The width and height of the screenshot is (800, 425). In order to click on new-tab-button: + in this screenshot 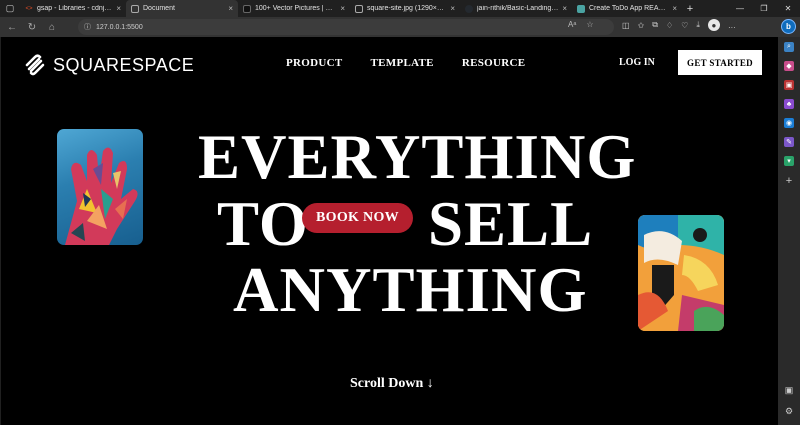, I will do `click(690, 9)`.